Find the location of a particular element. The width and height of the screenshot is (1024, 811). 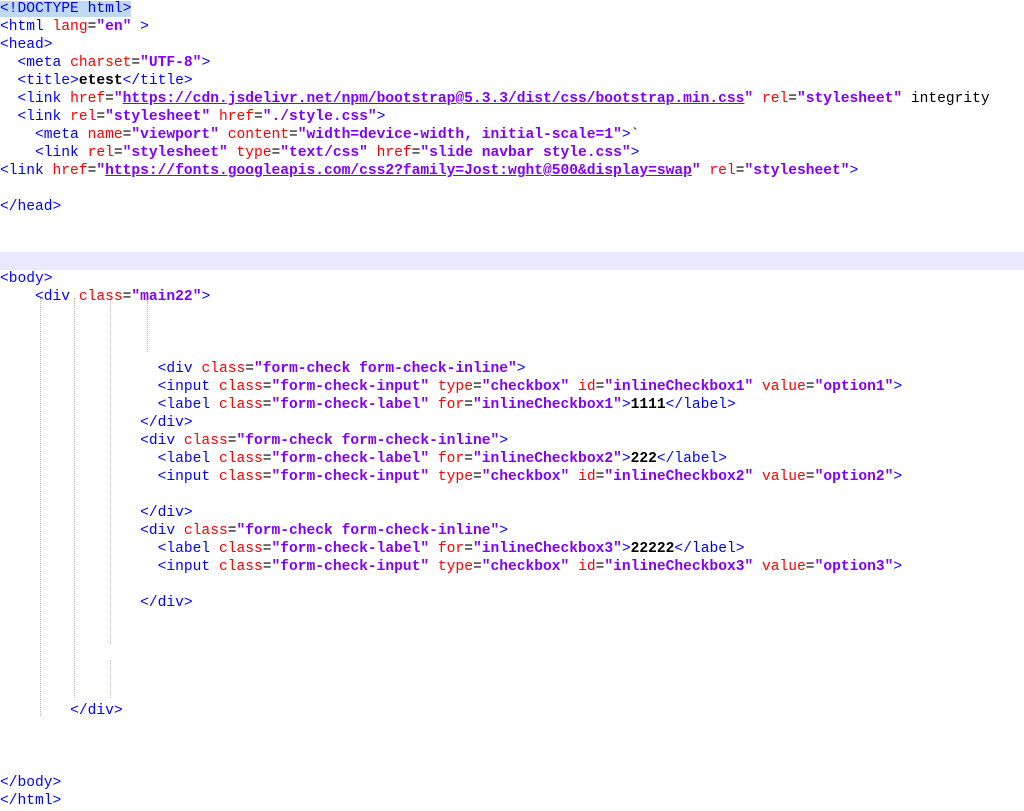

code-line: <html lang="en" > is located at coordinates (512, 27).